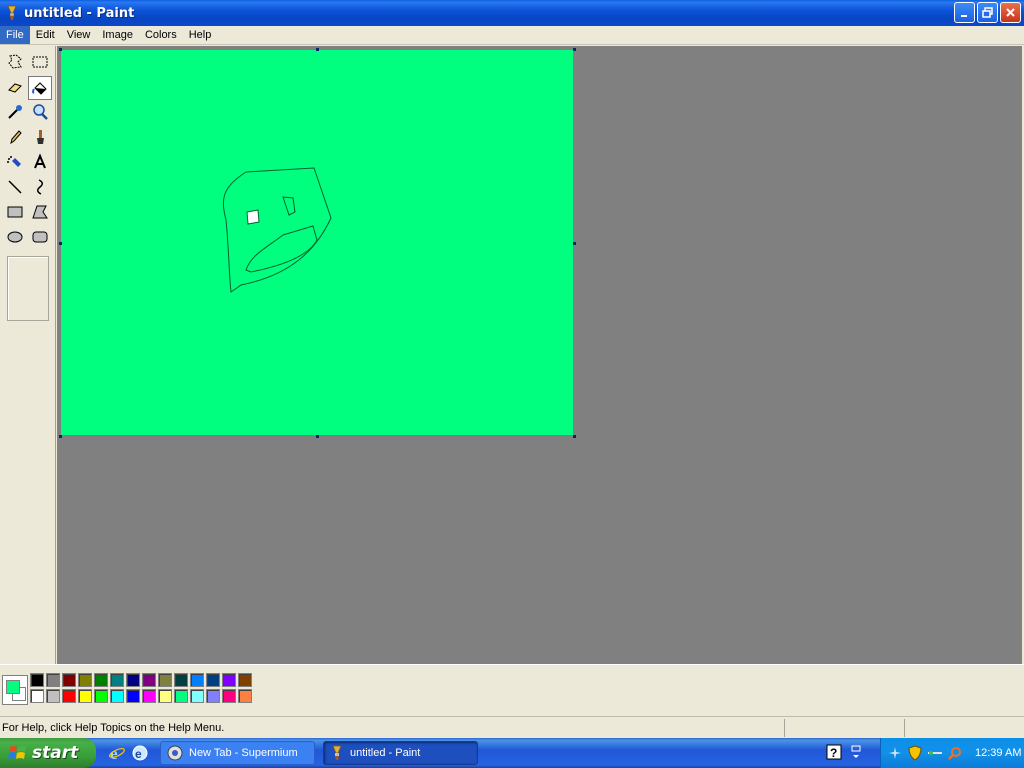 This screenshot has height=768, width=1024. Describe the element at coordinates (856, 752) in the screenshot. I see `language-options-icon` at that location.